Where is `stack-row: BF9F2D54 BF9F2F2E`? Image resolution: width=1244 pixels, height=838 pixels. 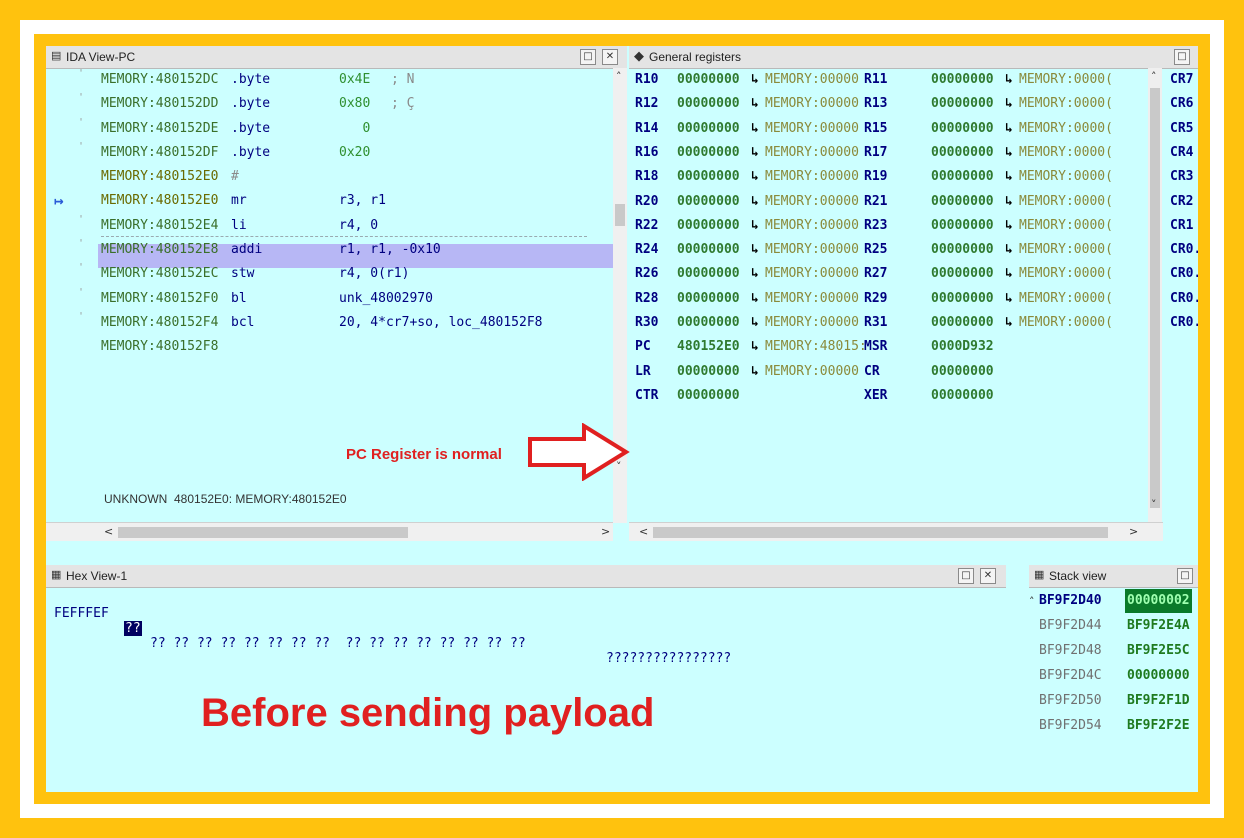
stack-row: BF9F2D54 BF9F2F2E is located at coordinates (1113, 726).